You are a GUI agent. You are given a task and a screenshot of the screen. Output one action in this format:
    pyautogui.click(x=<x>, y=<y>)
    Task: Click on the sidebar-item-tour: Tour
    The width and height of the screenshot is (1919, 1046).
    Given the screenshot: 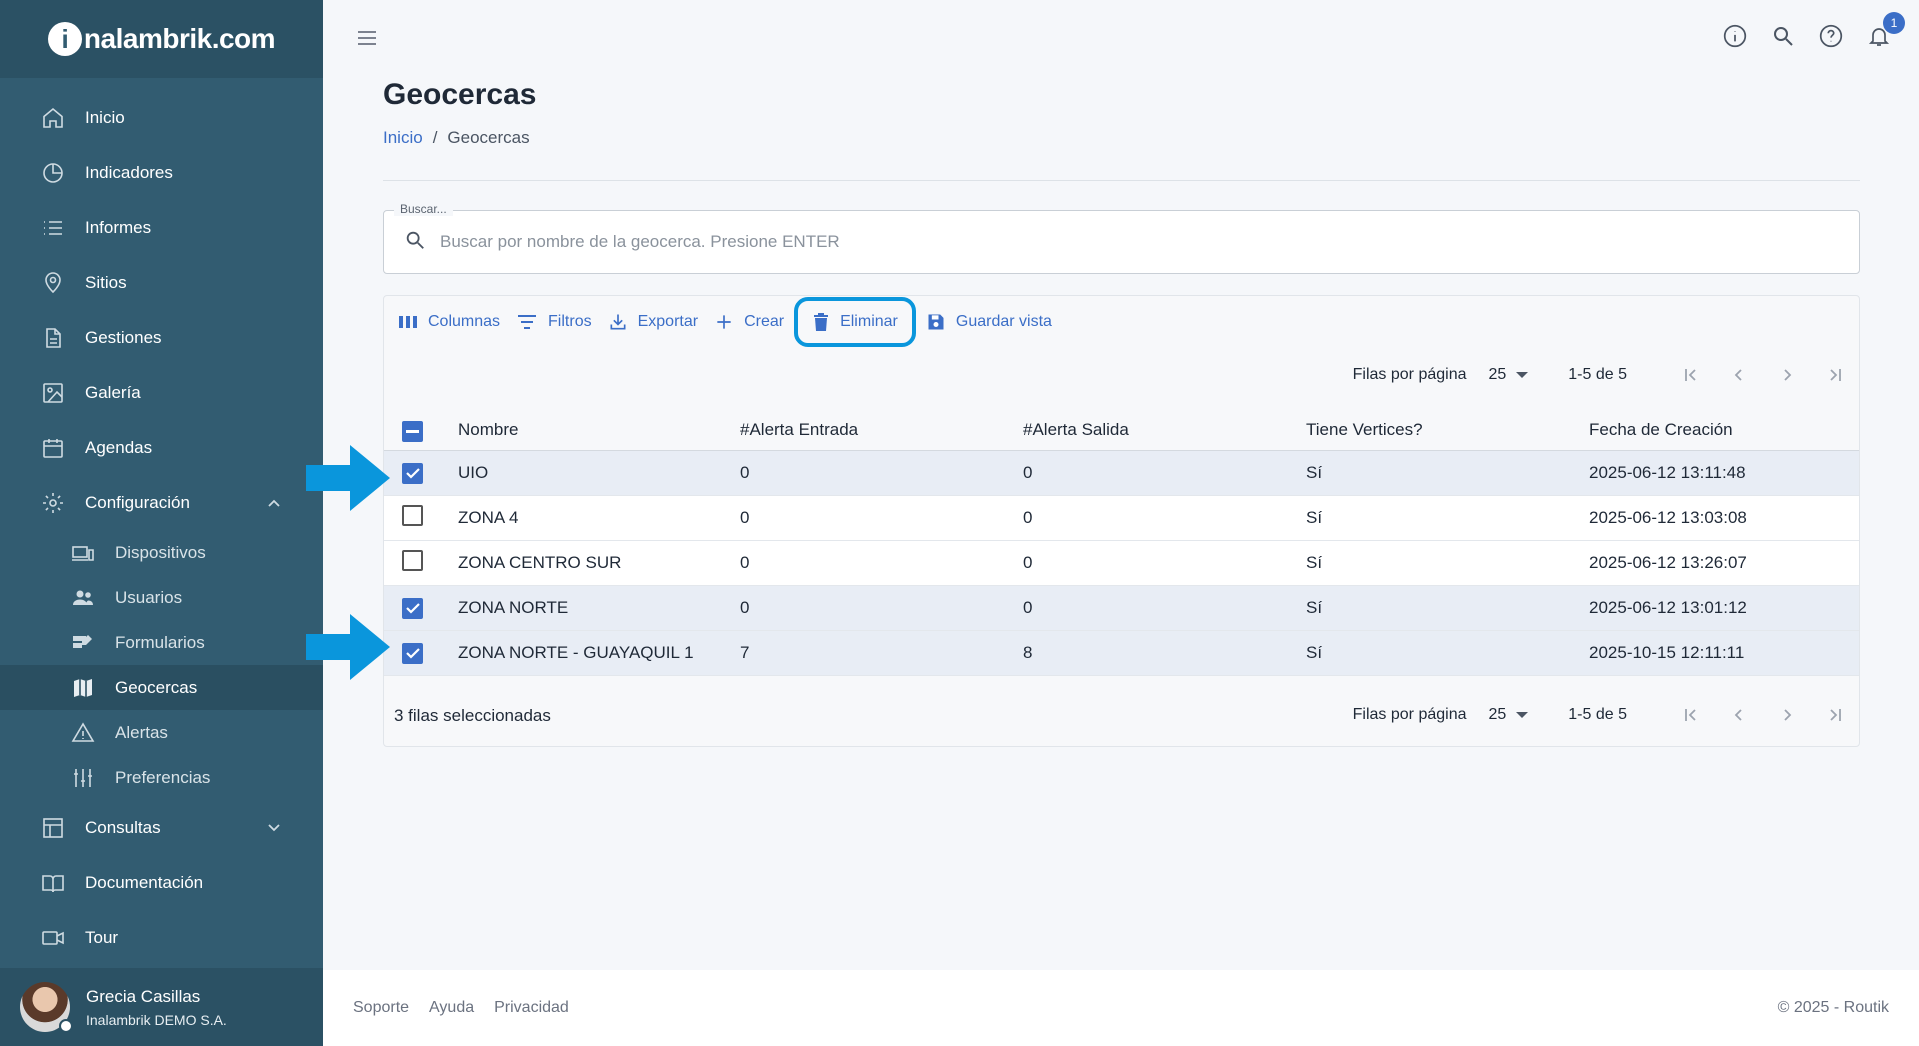 What is the action you would take?
    pyautogui.click(x=161, y=937)
    